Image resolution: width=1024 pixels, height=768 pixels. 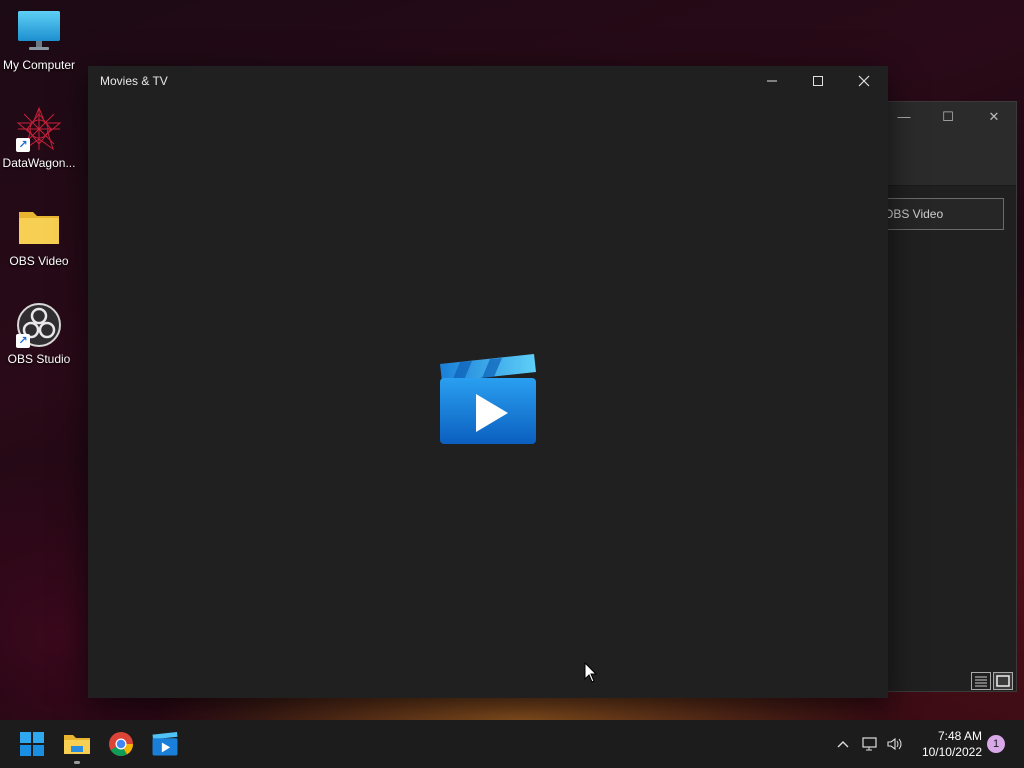 What do you see at coordinates (39, 129) in the screenshot?
I see `datawagon-icon: ↗` at bounding box center [39, 129].